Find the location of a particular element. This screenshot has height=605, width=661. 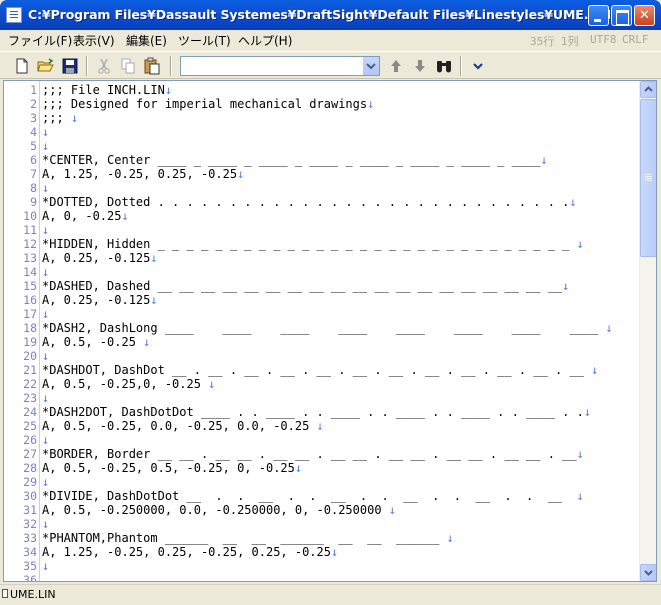

new-file-button is located at coordinates (22, 66).